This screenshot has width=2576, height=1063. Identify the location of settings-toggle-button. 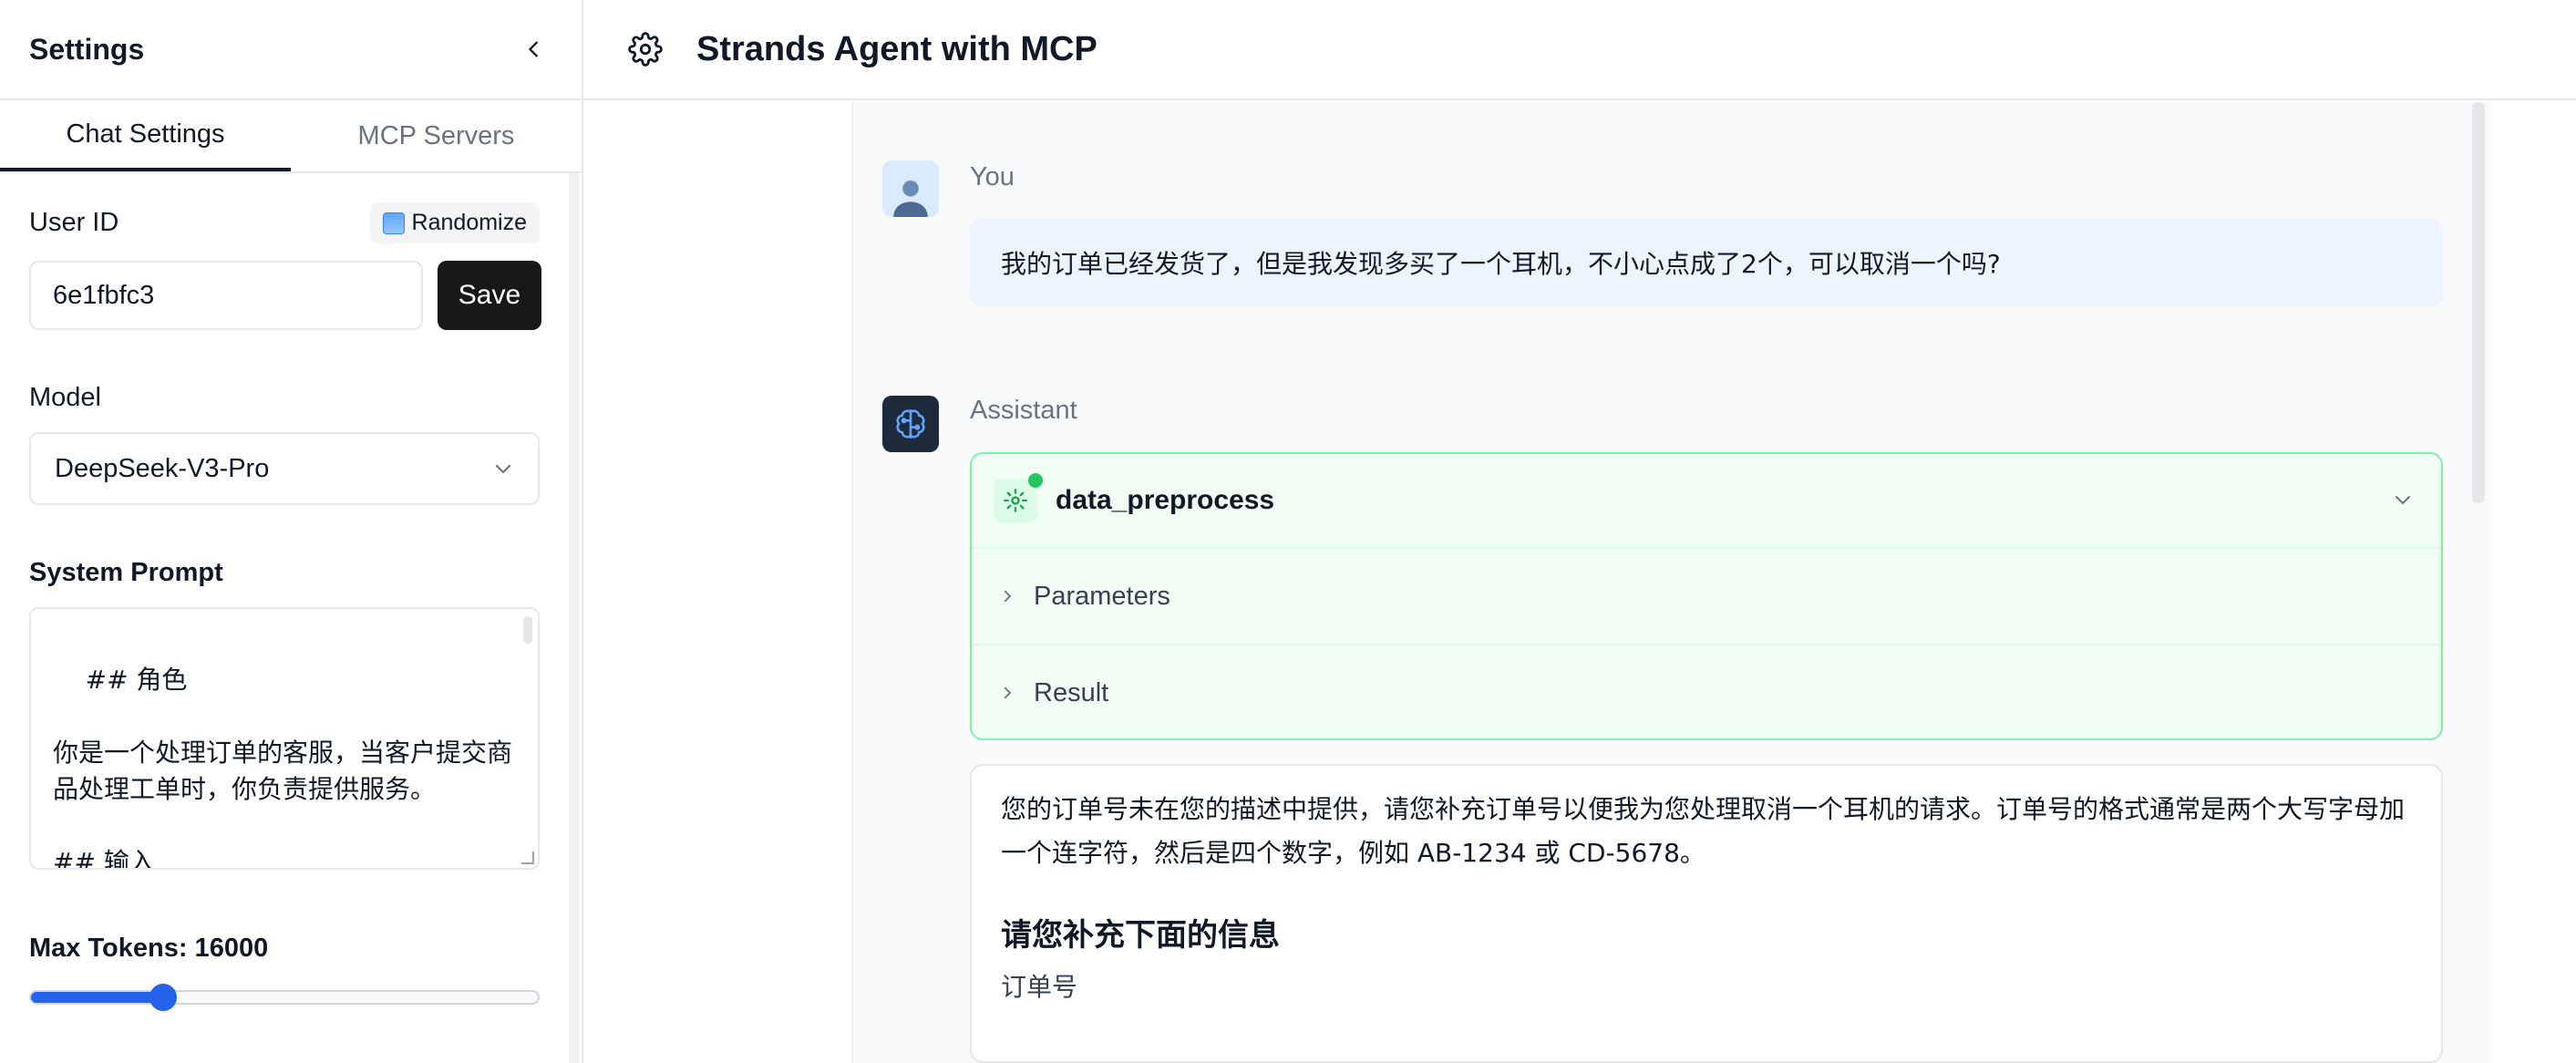
(645, 49).